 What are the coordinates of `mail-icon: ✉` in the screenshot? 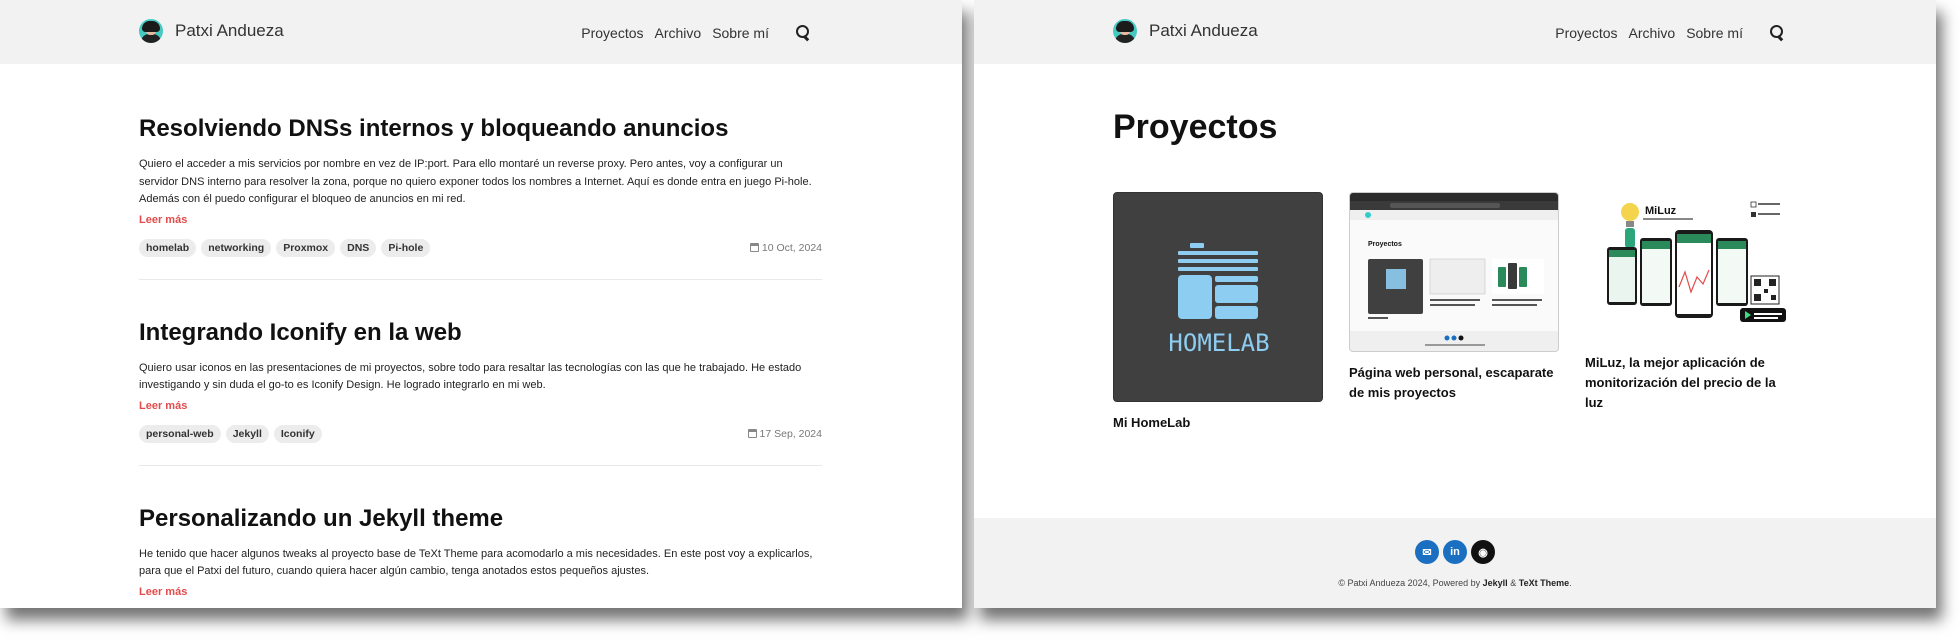 It's located at (1427, 552).